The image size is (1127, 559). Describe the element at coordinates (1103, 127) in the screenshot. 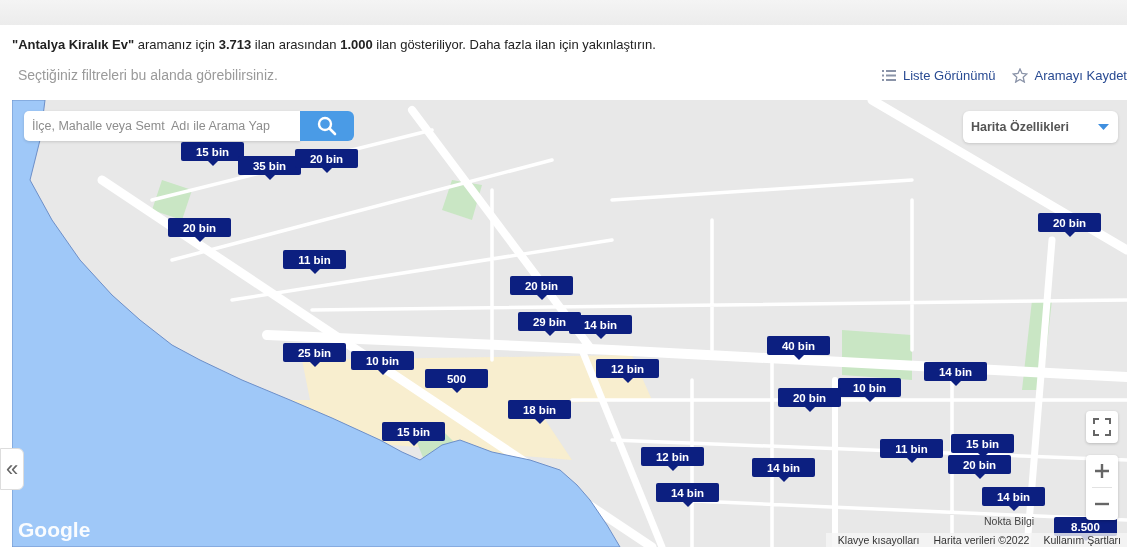

I see `caret-icon` at that location.